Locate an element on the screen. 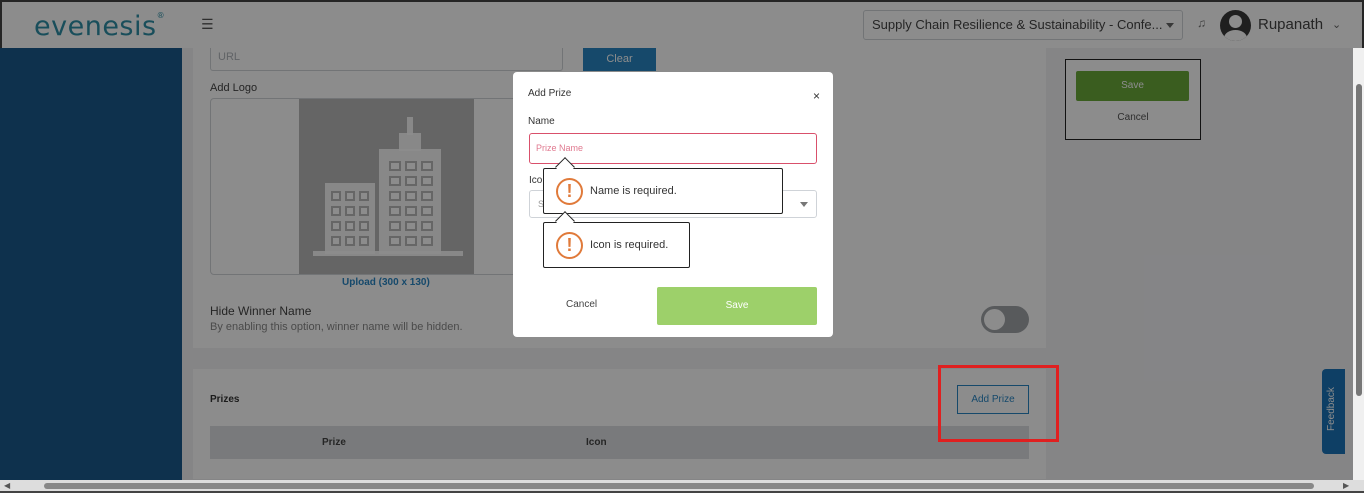 This screenshot has width=1364, height=493. name-error-tooltip: ! Name is required. is located at coordinates (663, 185).